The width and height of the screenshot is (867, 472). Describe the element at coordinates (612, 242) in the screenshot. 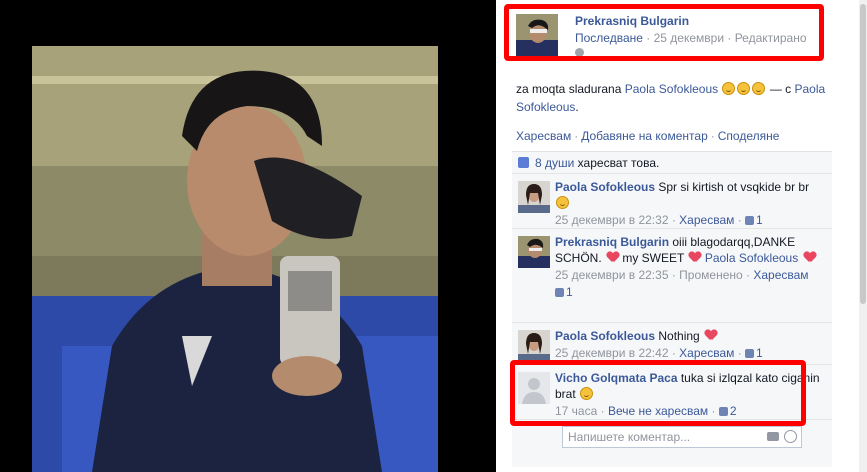

I see `comment-author: Prekrasniq Bulgarin` at that location.